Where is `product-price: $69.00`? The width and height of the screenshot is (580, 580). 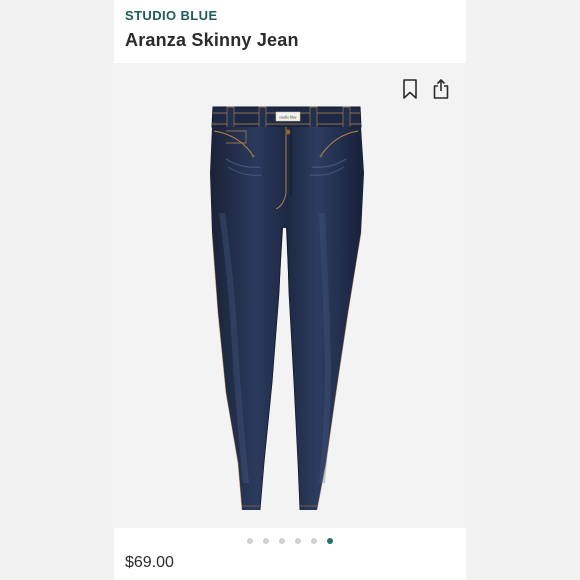 product-price: $69.00 is located at coordinates (149, 562).